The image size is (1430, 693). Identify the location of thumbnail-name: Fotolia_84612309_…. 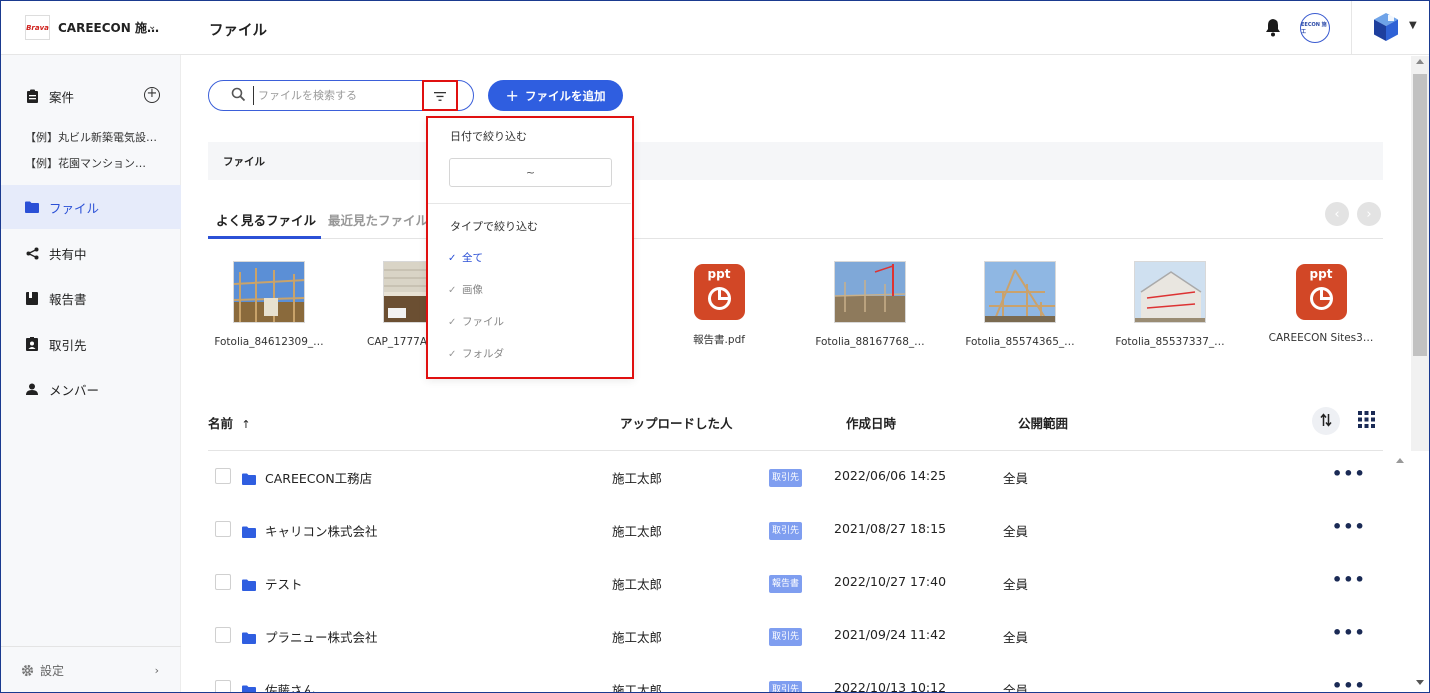
(269, 342).